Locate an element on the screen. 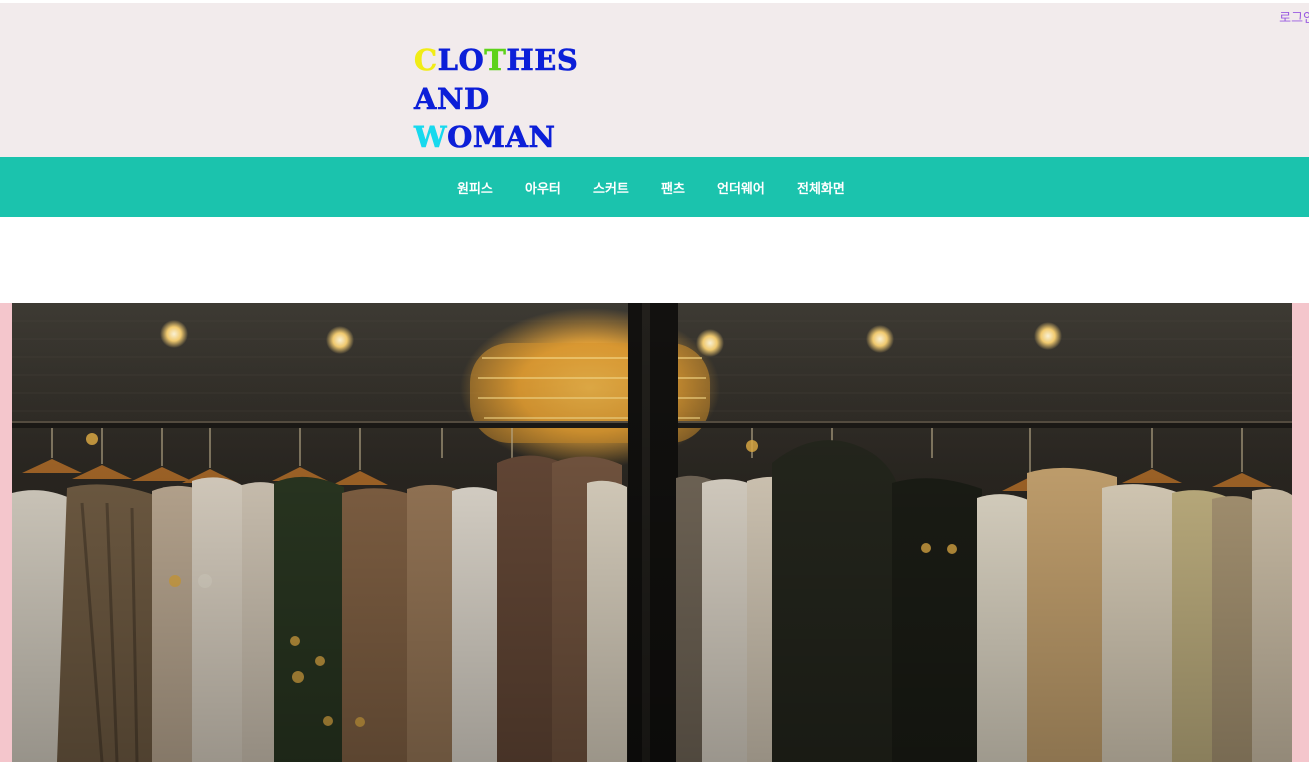  main-nav: 원피스 아우터 스커트 팬츠 언더웨어 전체화면 is located at coordinates (654, 187).